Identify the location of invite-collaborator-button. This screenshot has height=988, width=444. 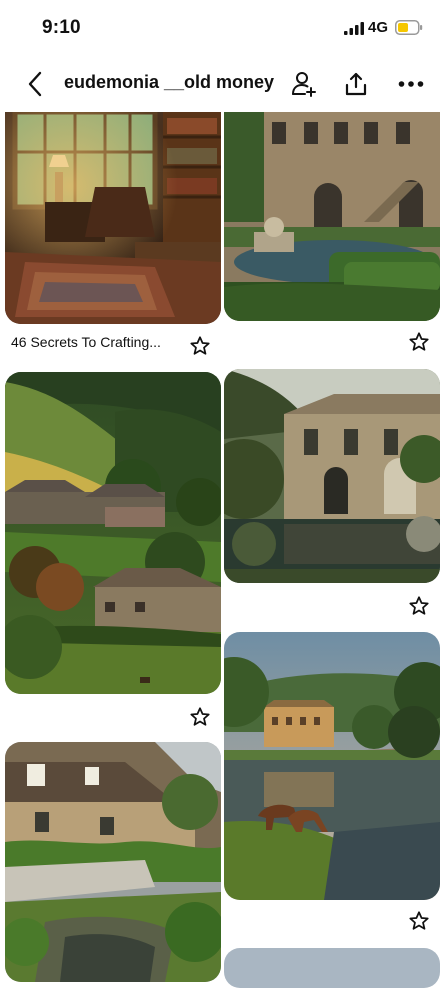
(304, 84).